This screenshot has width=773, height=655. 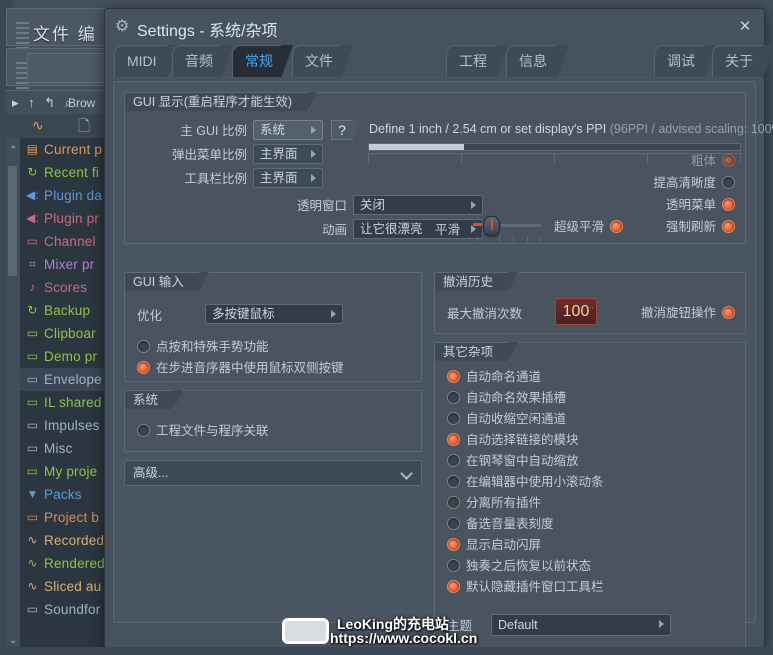 I want to click on plugin-preset-icon: ◀:, so click(x=32, y=218).